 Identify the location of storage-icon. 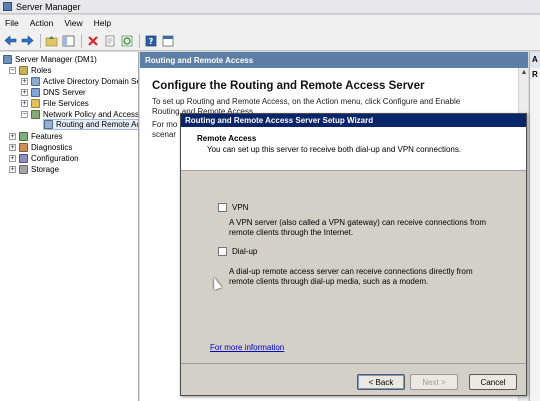
(23, 169).